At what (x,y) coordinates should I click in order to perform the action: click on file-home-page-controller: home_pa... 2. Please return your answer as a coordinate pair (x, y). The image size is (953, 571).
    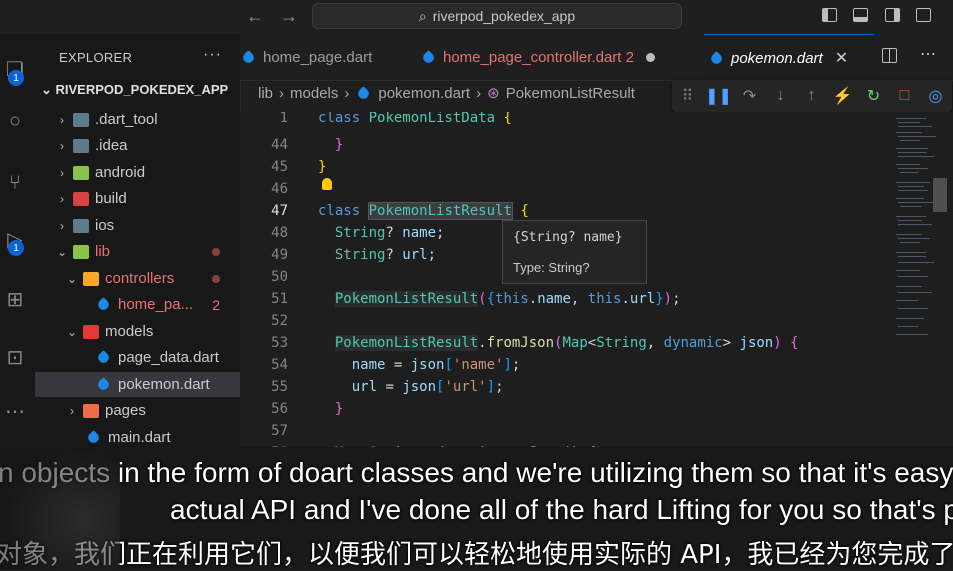
    Looking at the image, I should click on (137, 304).